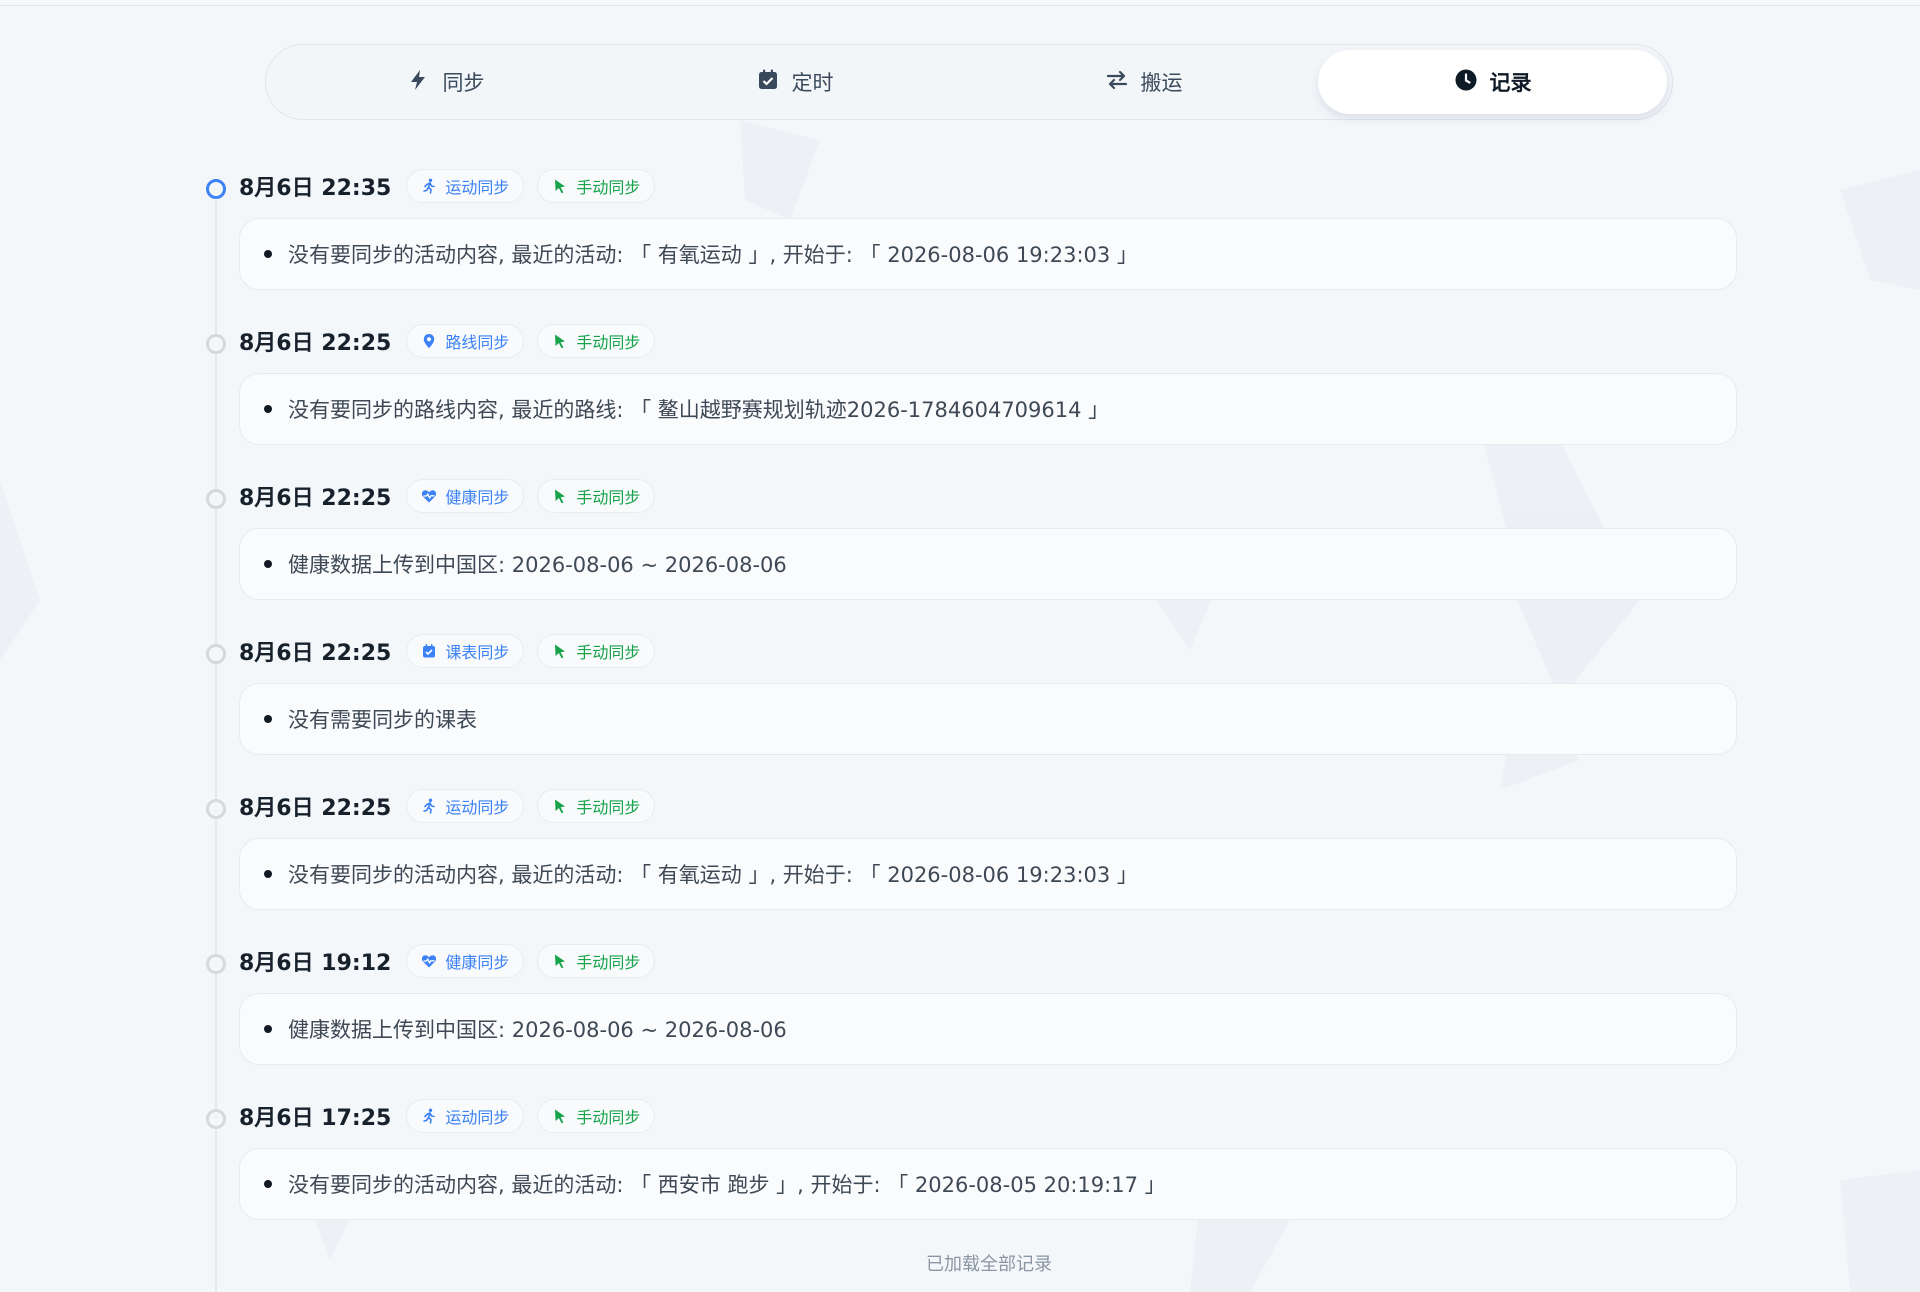  Describe the element at coordinates (812, 83) in the screenshot. I see `tab-label: 定时` at that location.